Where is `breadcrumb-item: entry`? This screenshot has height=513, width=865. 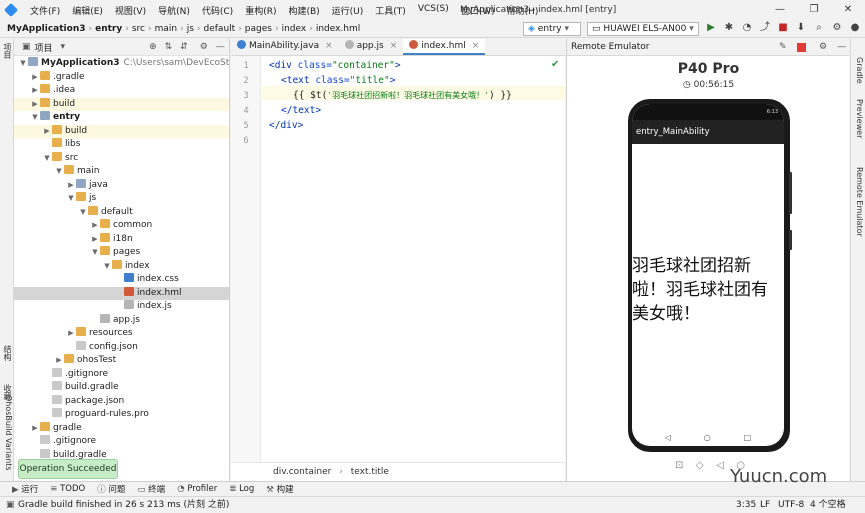
breadcrumb-item: entry is located at coordinates (108, 29).